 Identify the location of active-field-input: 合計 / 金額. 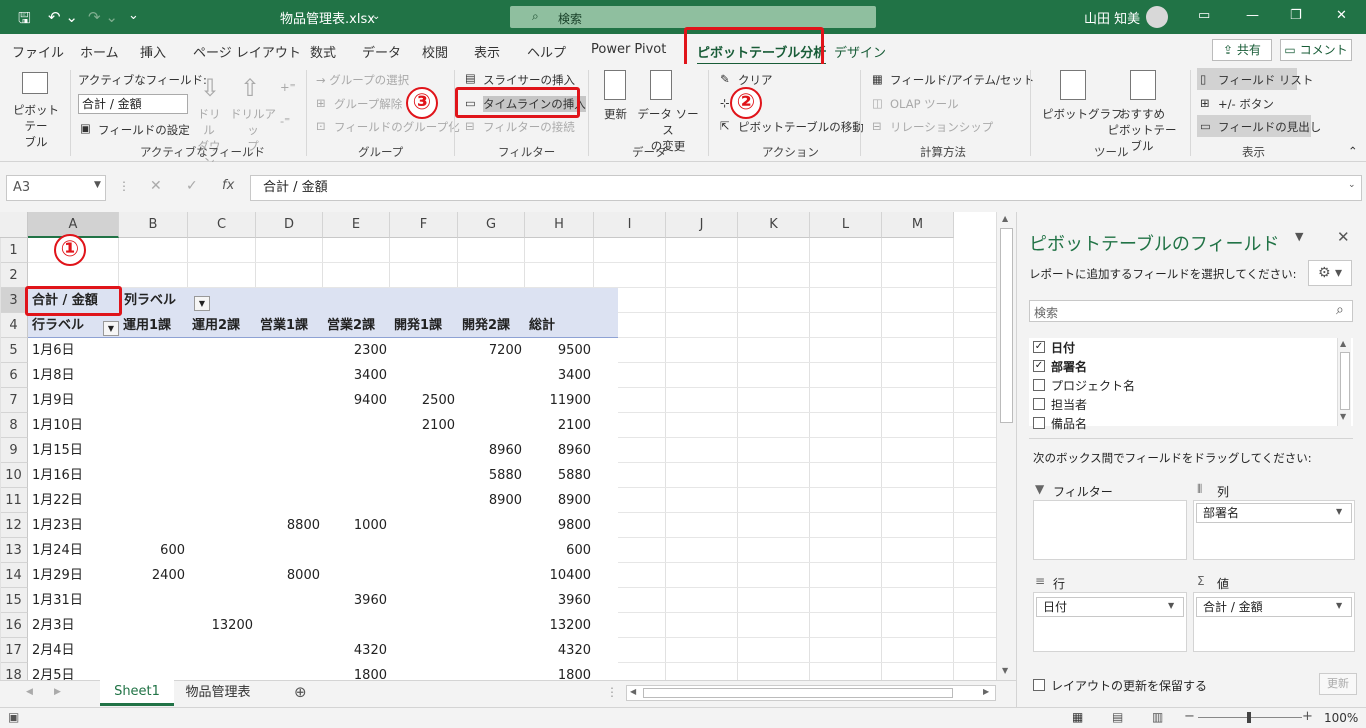
(133, 104).